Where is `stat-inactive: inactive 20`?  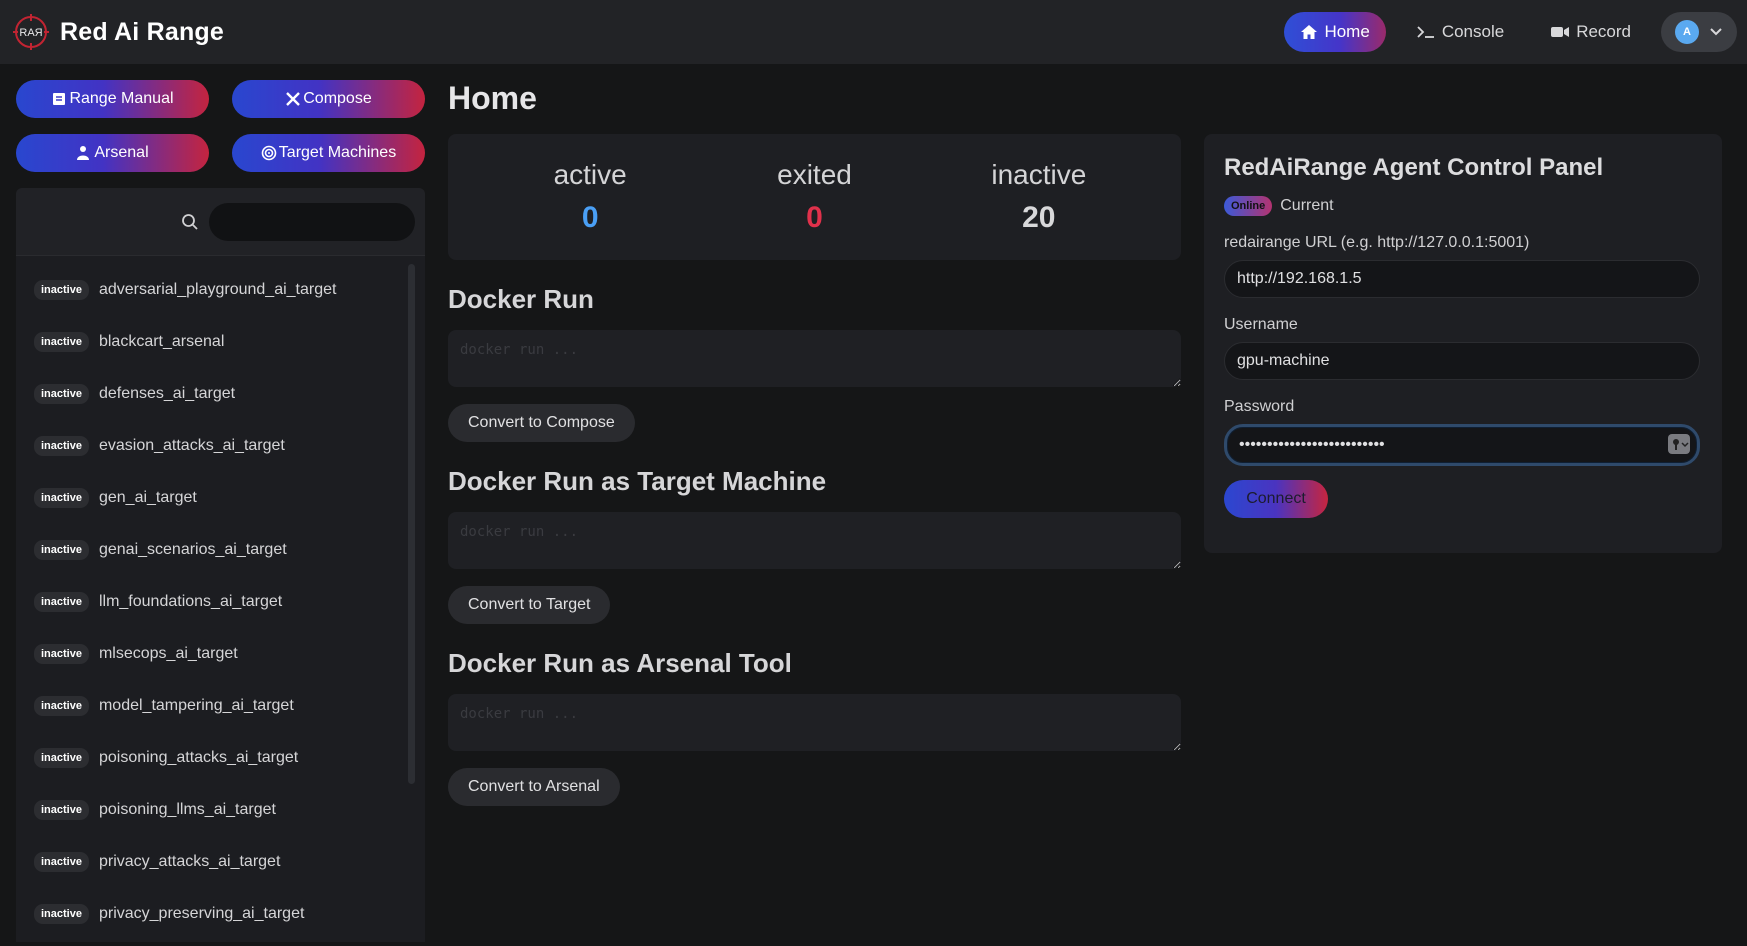
stat-inactive: inactive 20 is located at coordinates (1039, 197).